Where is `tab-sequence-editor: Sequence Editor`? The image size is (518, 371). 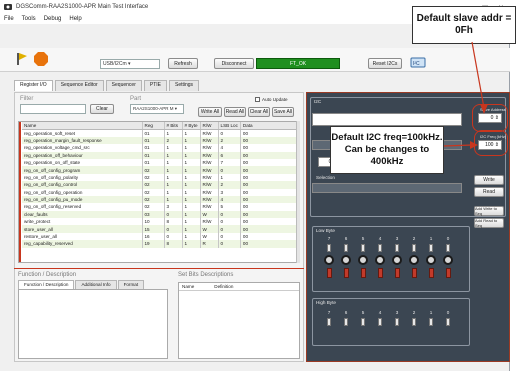
tab-sequence-editor: Sequence Editor is located at coordinates (79, 85).